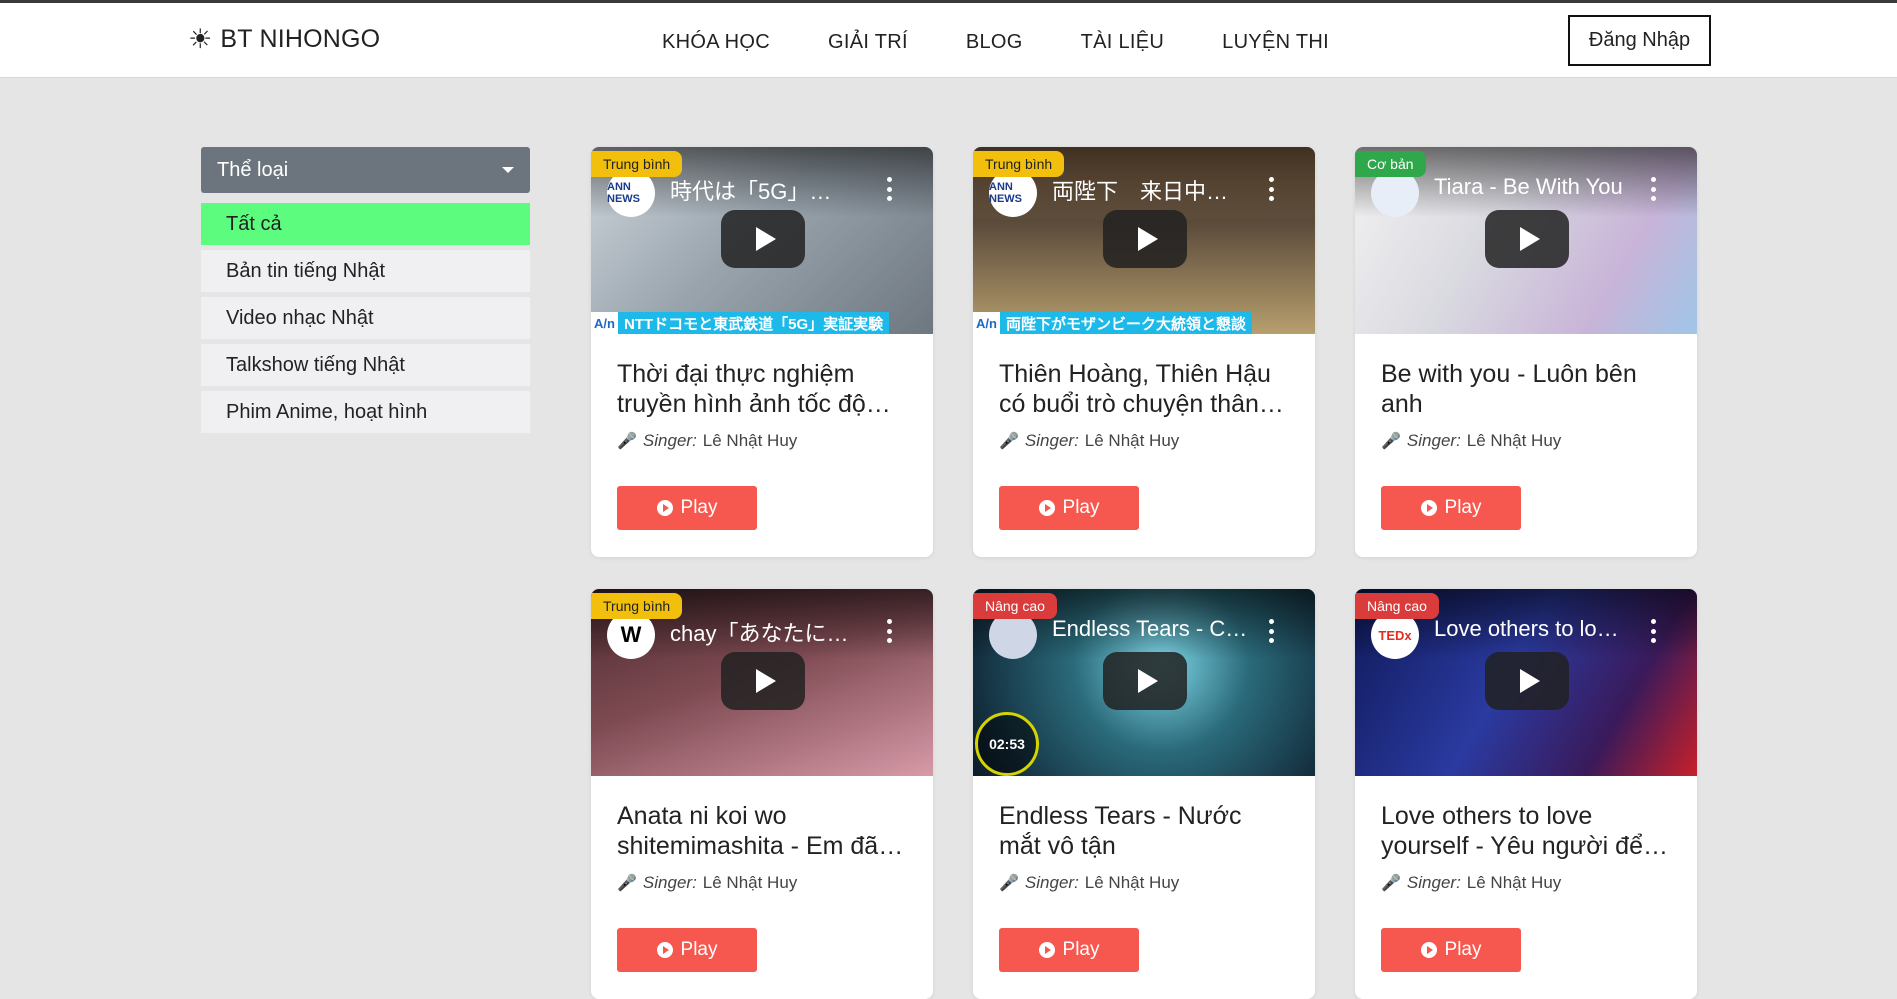  Describe the element at coordinates (1007, 744) in the screenshot. I see `timer-badge: 02:53` at that location.